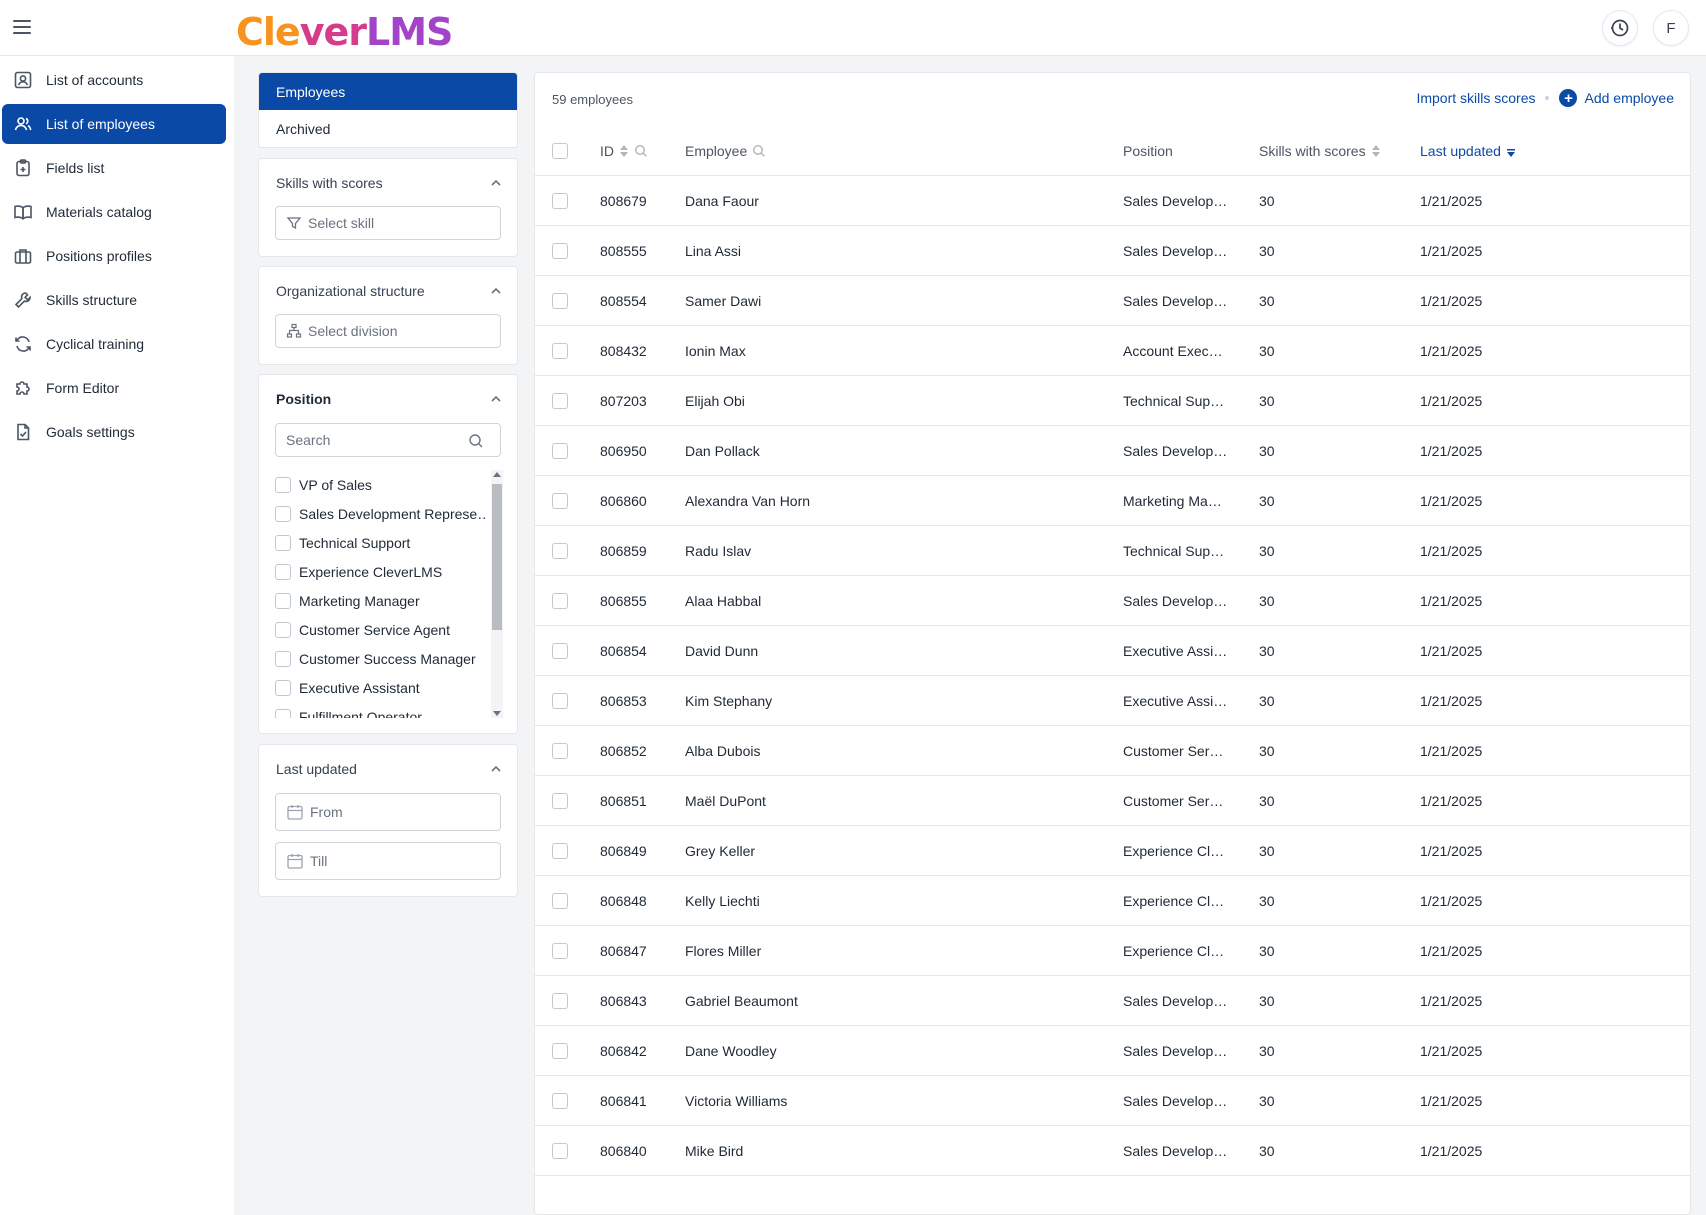 Image resolution: width=1706 pixels, height=1215 pixels. I want to click on column-header-last-updated: Last updated, so click(1468, 151).